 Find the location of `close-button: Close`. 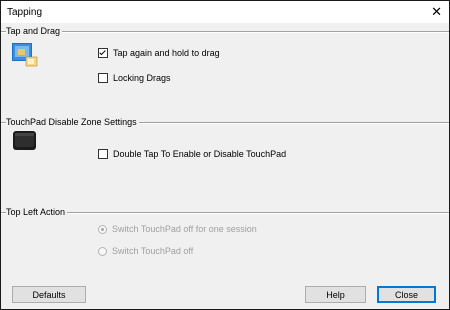

close-button: Close is located at coordinates (406, 294).